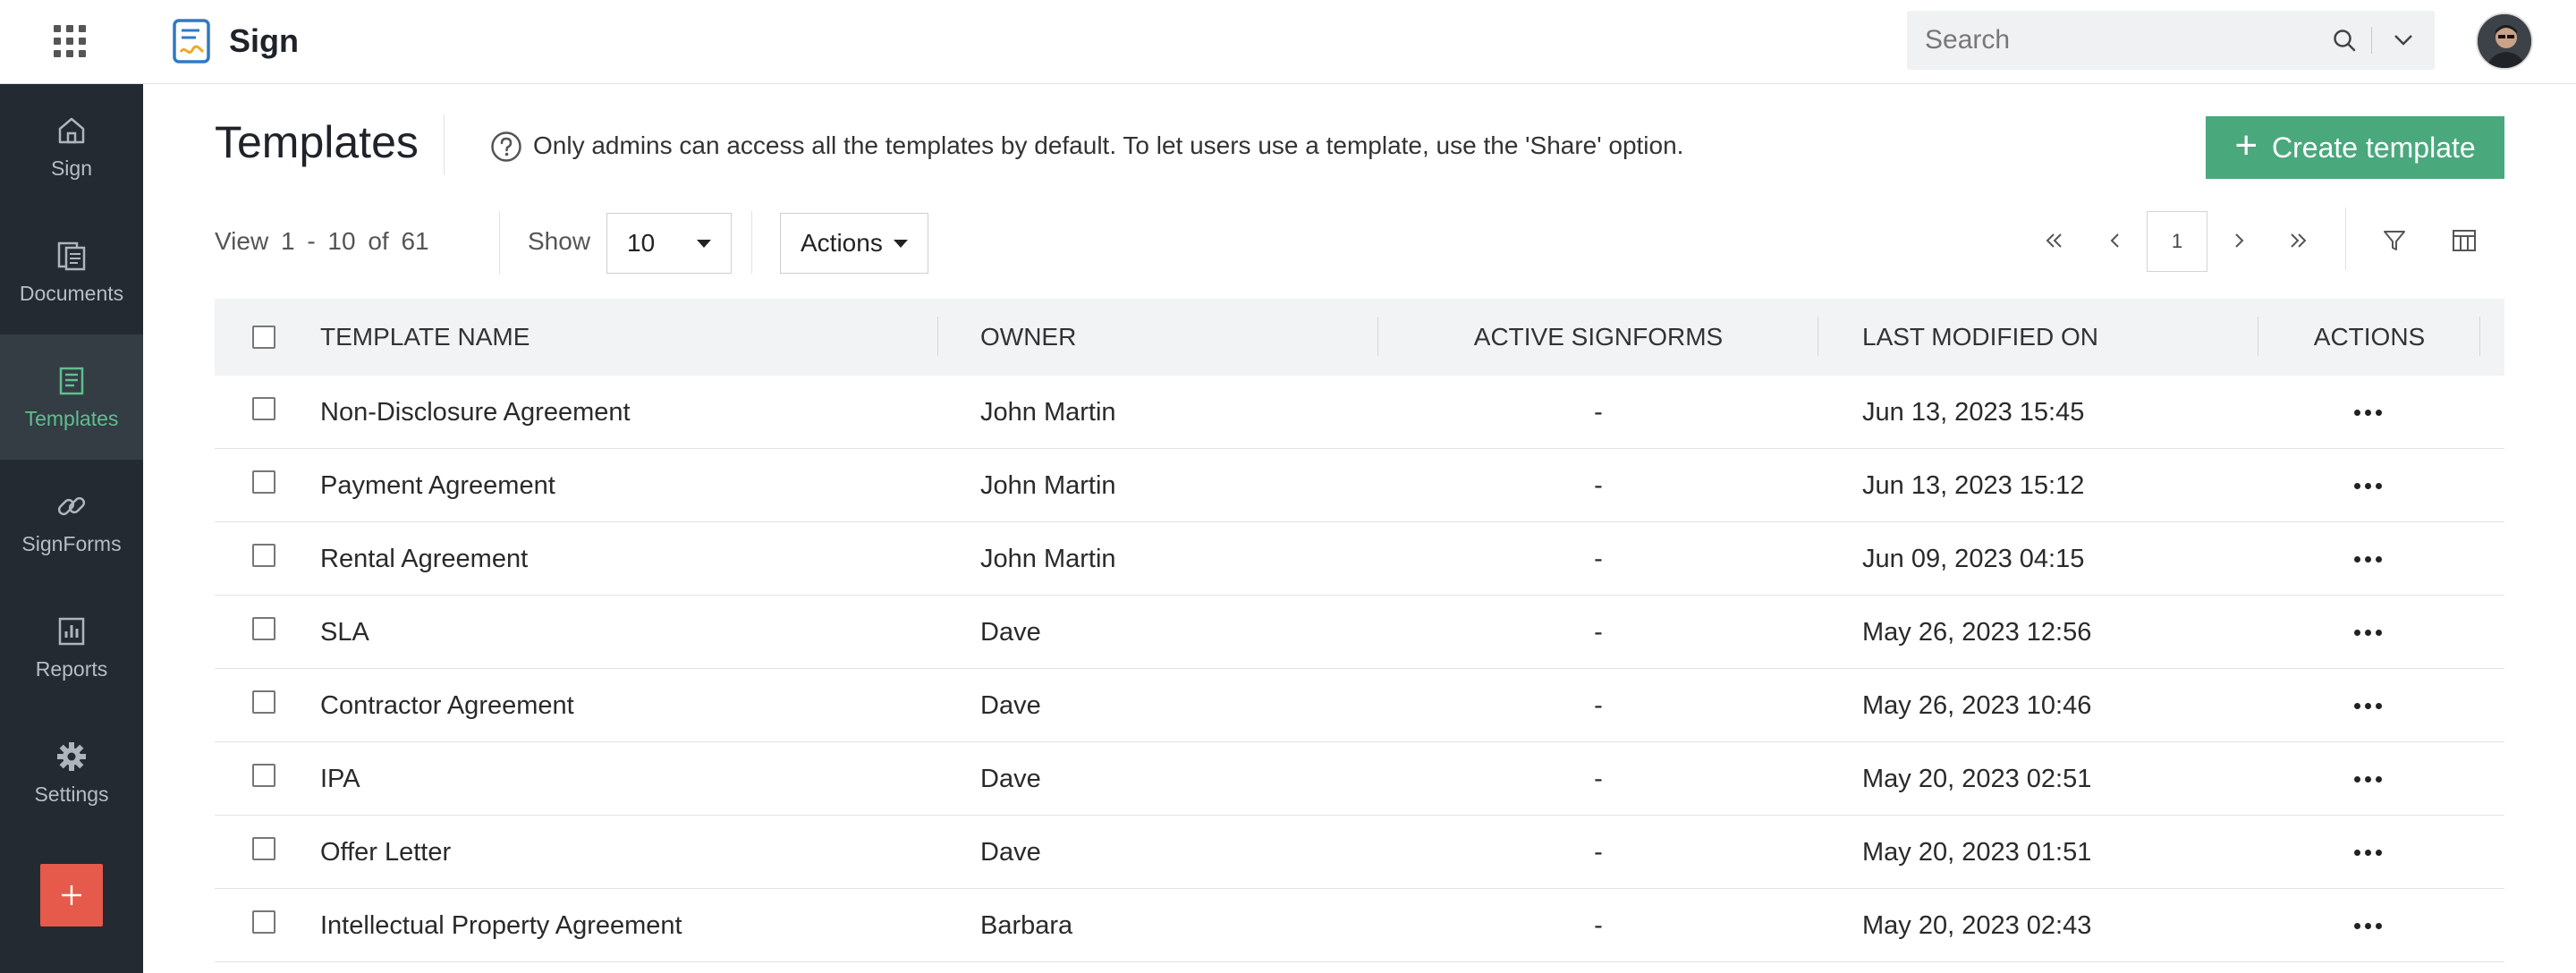 Image resolution: width=2576 pixels, height=973 pixels. Describe the element at coordinates (1973, 558) in the screenshot. I see `last-modified-cell: Jun 09, 2023 04:15` at that location.